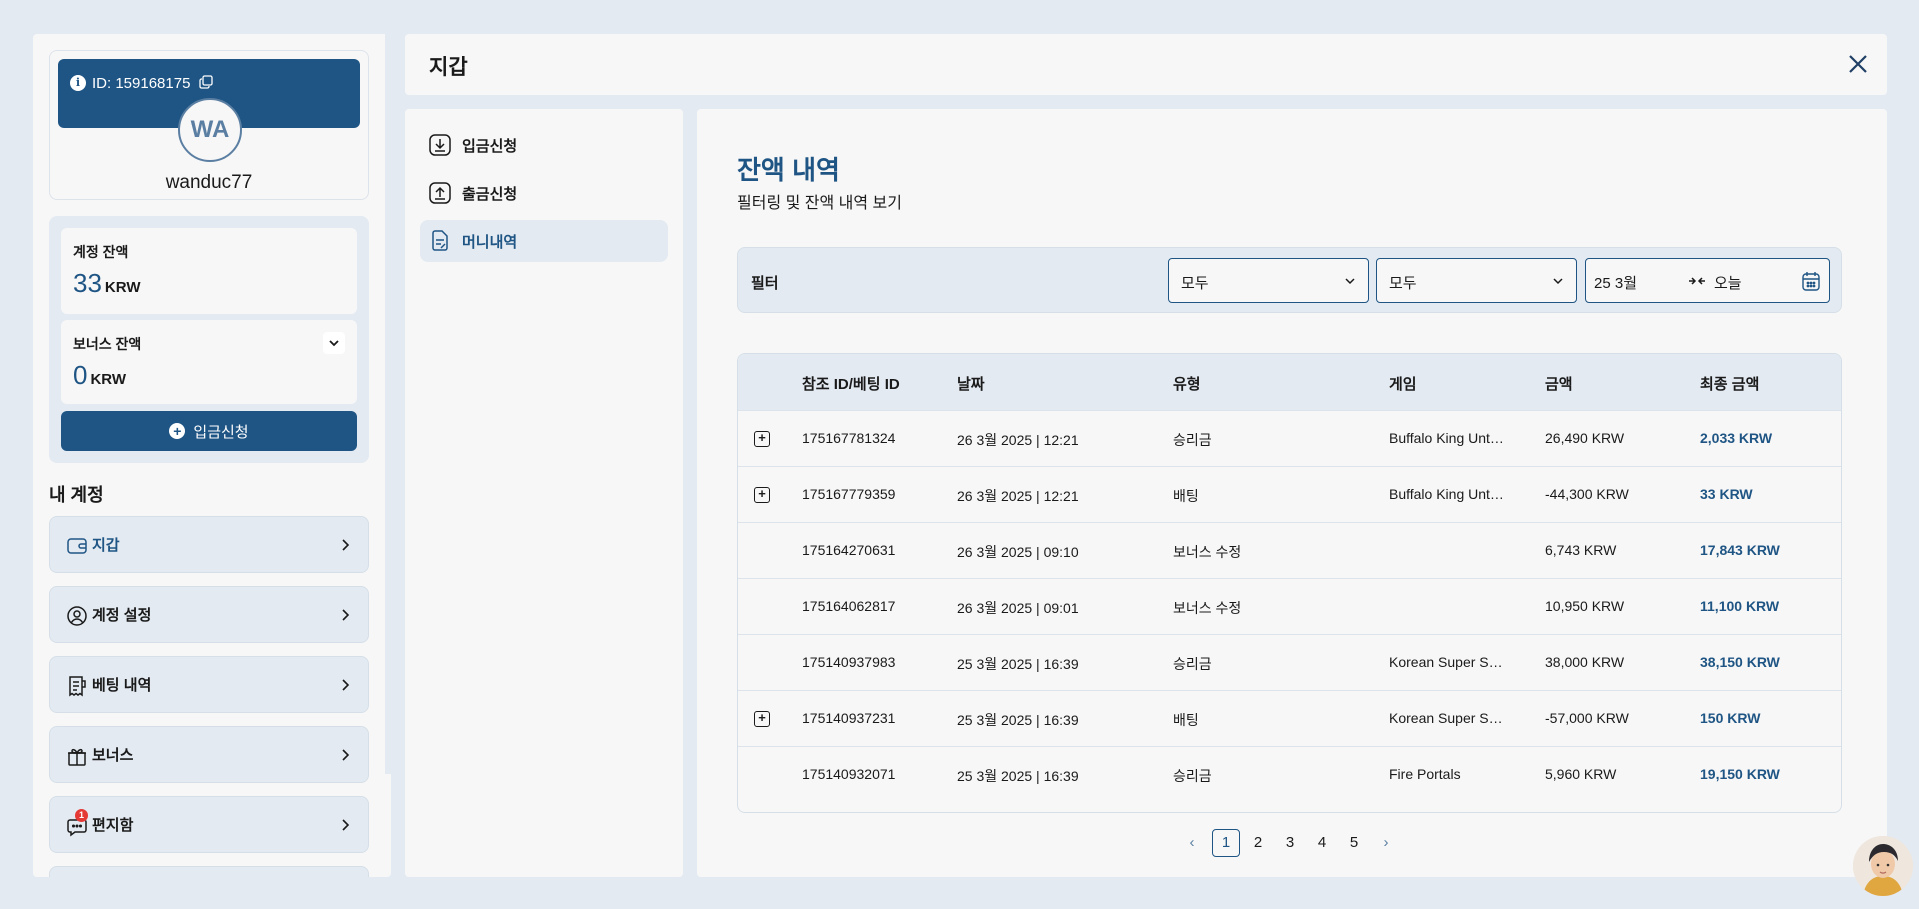  I want to click on wallet-nav-money-history: 머니내역, so click(544, 241).